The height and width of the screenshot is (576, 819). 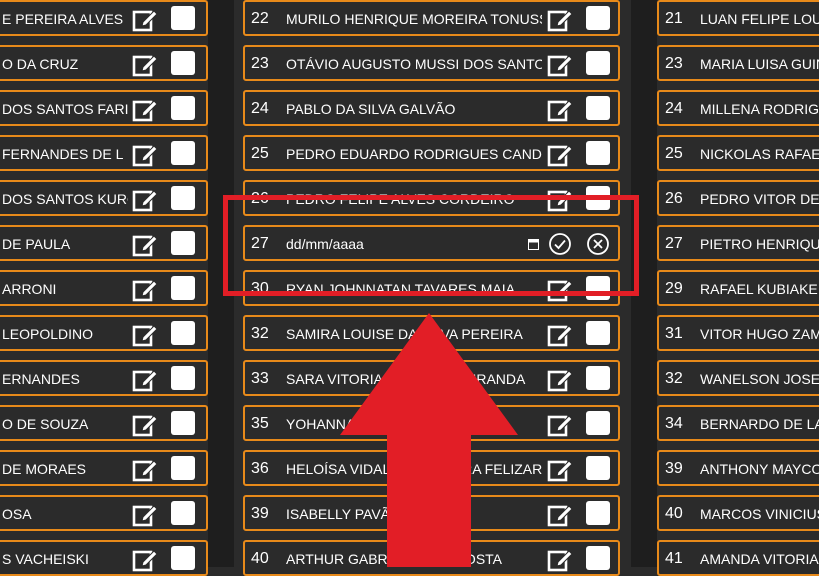 I want to click on student-name: O DE SOUZA, so click(x=45, y=424).